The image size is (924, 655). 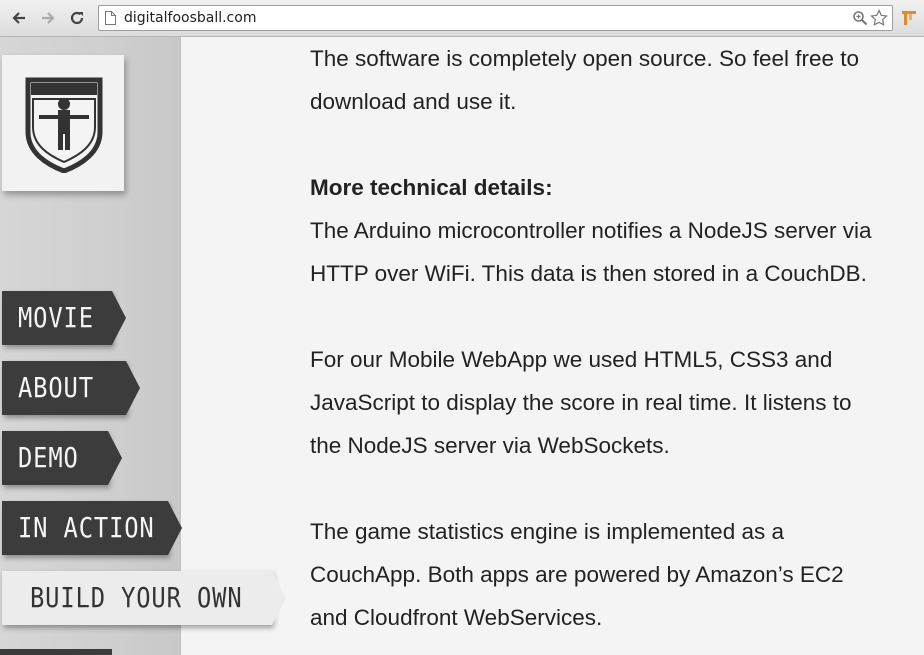 I want to click on nav-item-build-your-own: BUILD YOUR OWN, so click(x=144, y=598).